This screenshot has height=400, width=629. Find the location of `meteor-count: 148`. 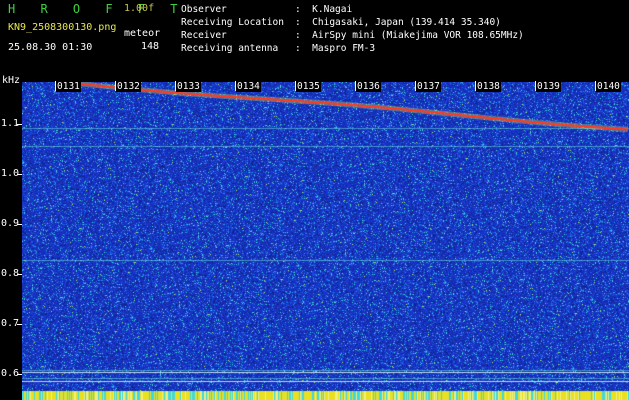

meteor-count: 148 is located at coordinates (150, 46).